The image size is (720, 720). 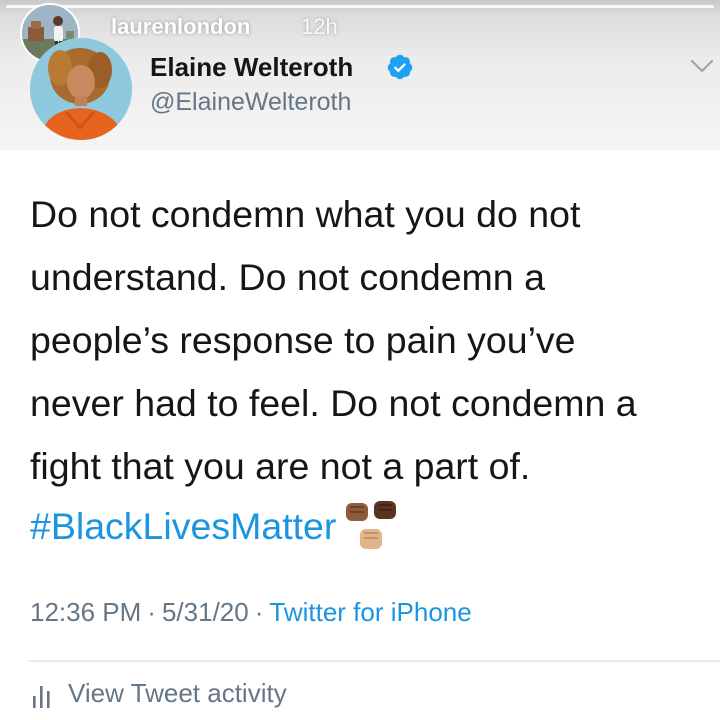 What do you see at coordinates (41, 696) in the screenshot?
I see `bar-chart-icon` at bounding box center [41, 696].